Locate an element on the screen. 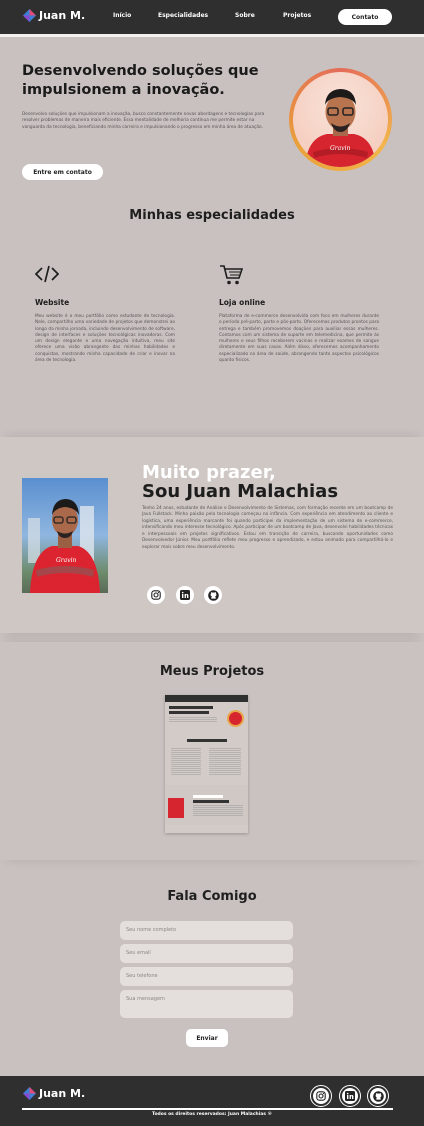 The height and width of the screenshot is (1126, 424). thumb-header is located at coordinates (206, 698).